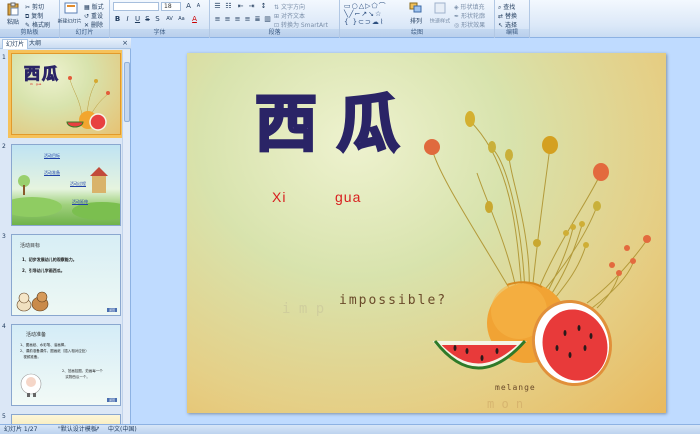 Image resolution: width=700 pixels, height=434 pixels. What do you see at coordinates (4, 57) in the screenshot?
I see `thumb-number: 1` at bounding box center [4, 57].